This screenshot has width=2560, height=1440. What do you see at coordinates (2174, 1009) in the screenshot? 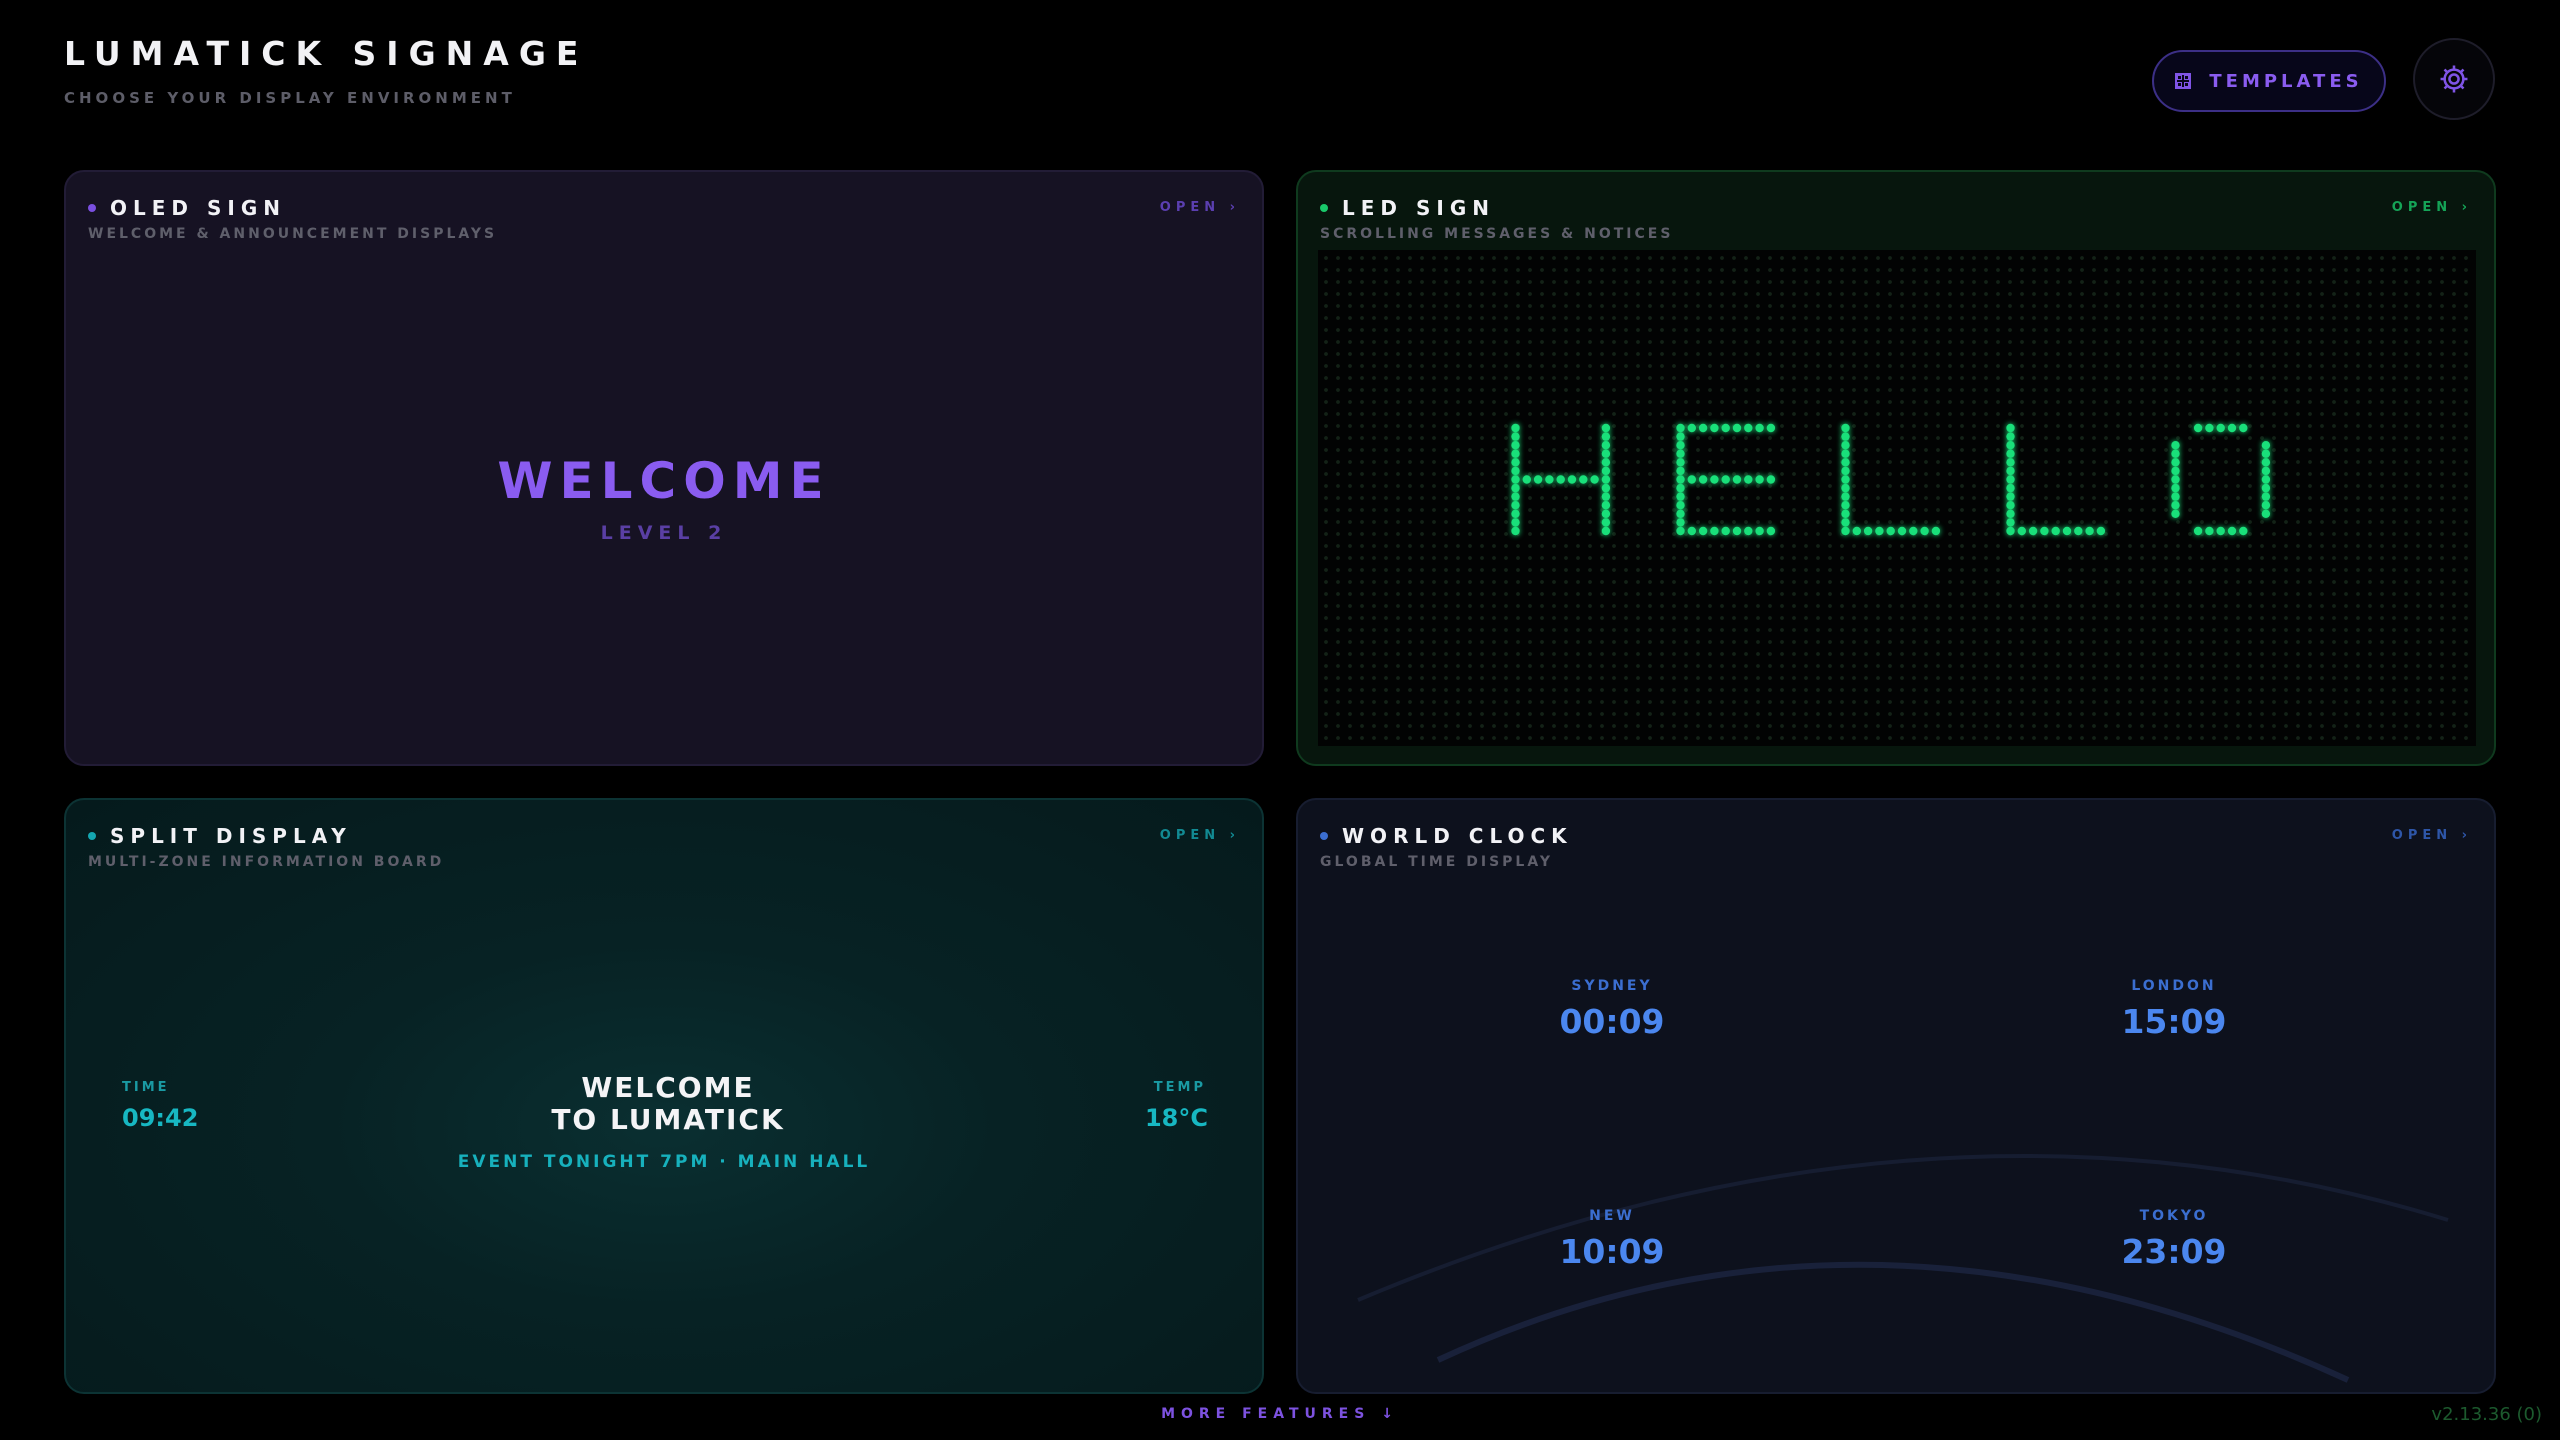
I see `city-clock-london: LONDON 15:09` at bounding box center [2174, 1009].